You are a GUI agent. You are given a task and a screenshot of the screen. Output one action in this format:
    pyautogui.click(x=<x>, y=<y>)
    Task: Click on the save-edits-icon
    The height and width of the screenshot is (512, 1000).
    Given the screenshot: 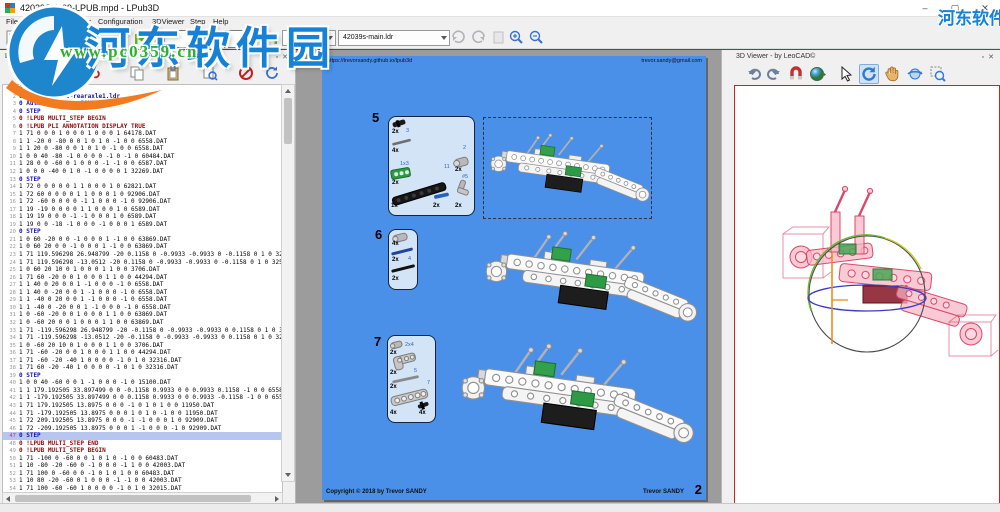 What is the action you would take?
    pyautogui.click(x=32, y=73)
    